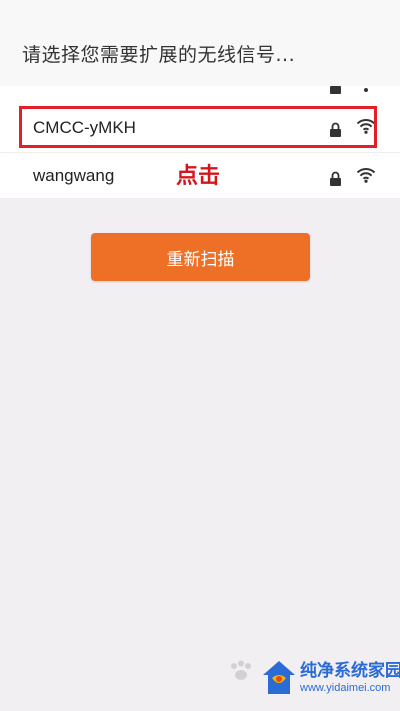 This screenshot has height=711, width=400. Describe the element at coordinates (74, 175) in the screenshot. I see `network-ssid: wangwang` at that location.